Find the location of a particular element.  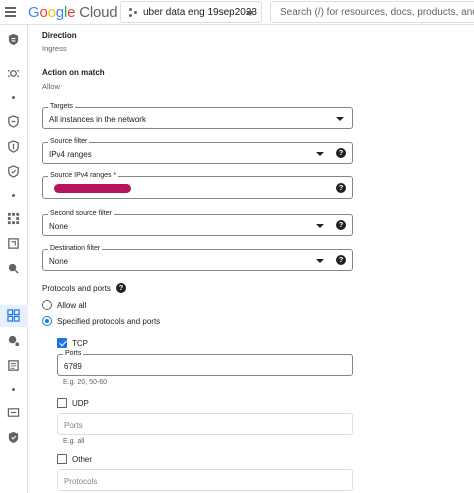

destination-filter-select: Destination filter None ? is located at coordinates (197, 258).